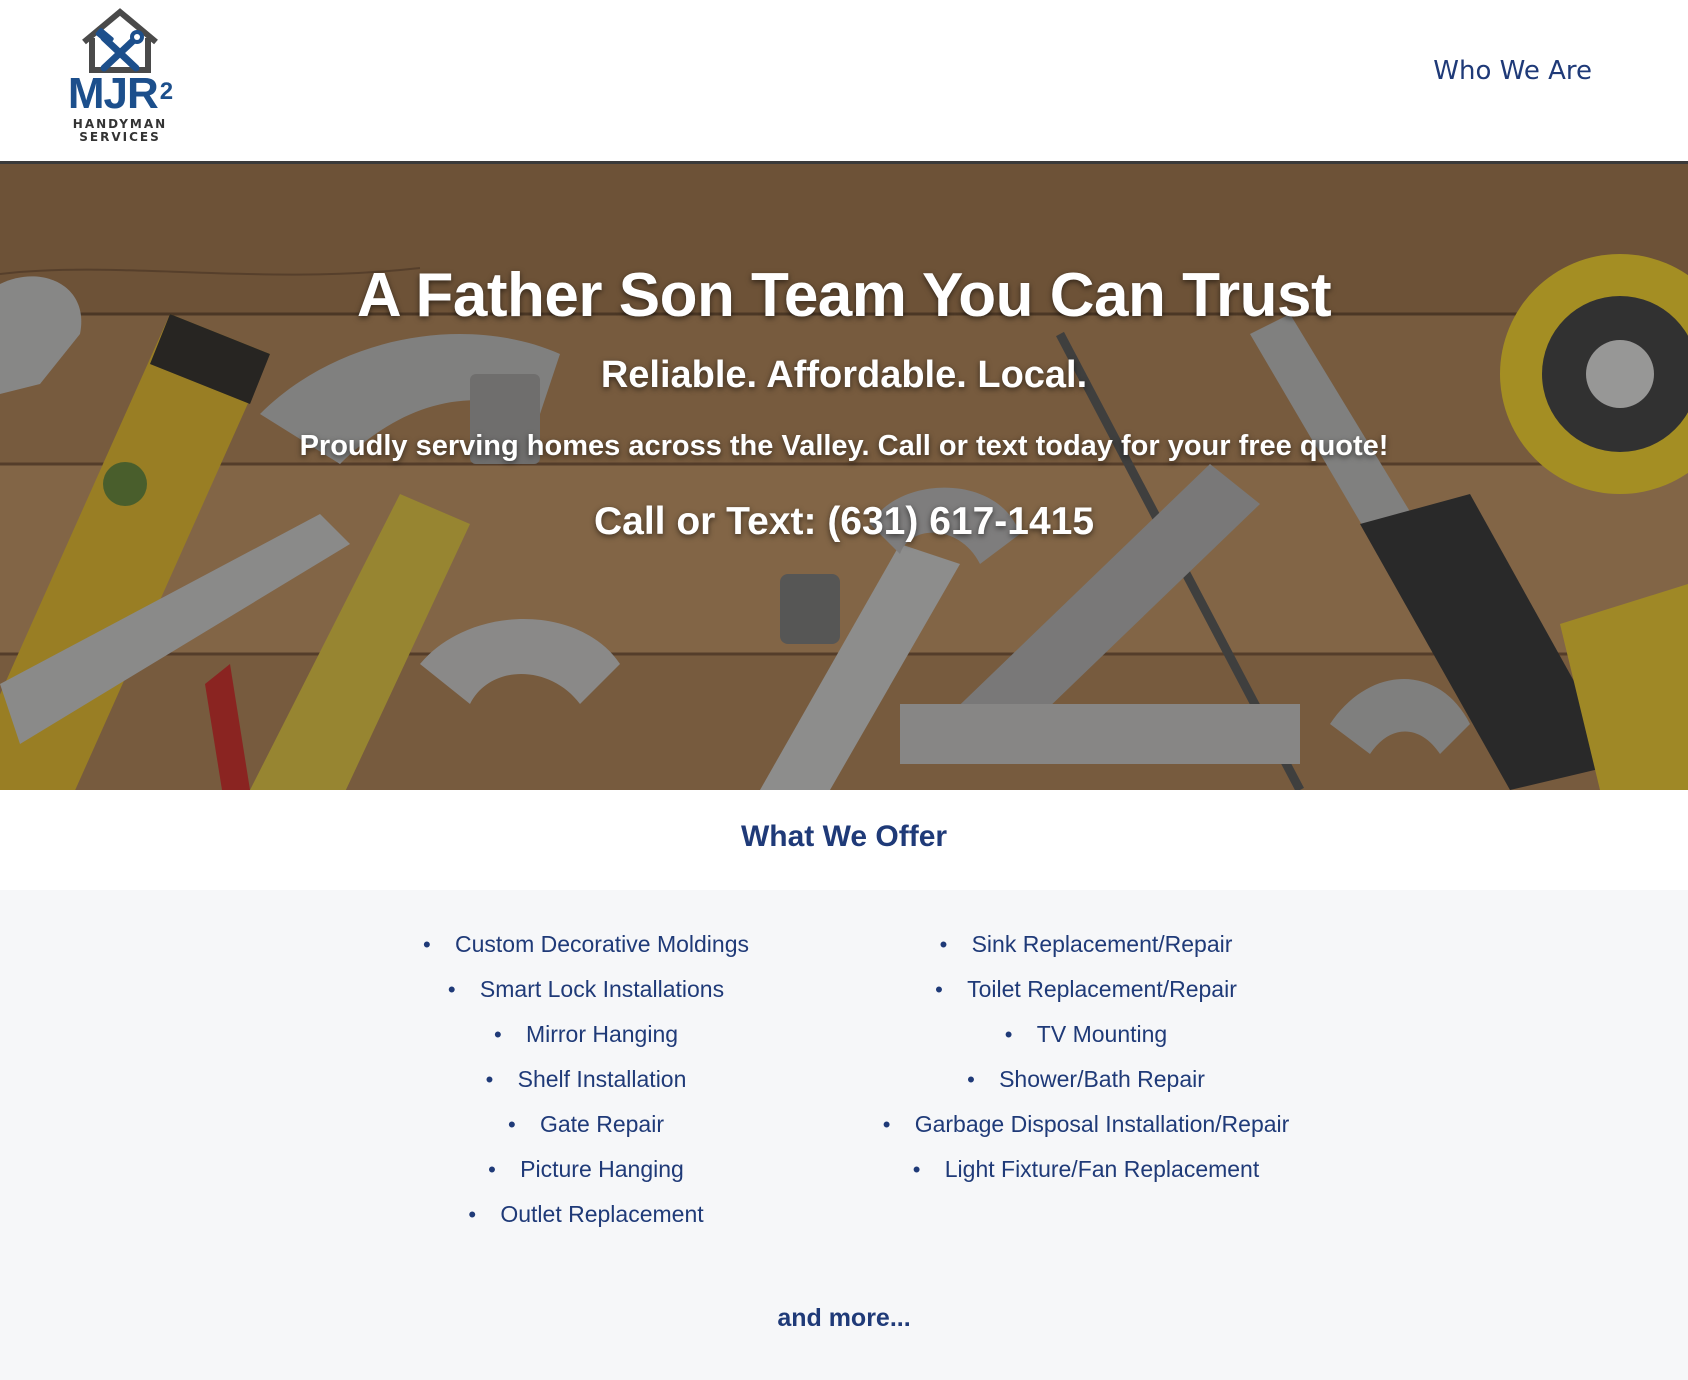 The width and height of the screenshot is (1688, 1380). I want to click on list-item: Garbage Disposal Installation/Repair, so click(1086, 1124).